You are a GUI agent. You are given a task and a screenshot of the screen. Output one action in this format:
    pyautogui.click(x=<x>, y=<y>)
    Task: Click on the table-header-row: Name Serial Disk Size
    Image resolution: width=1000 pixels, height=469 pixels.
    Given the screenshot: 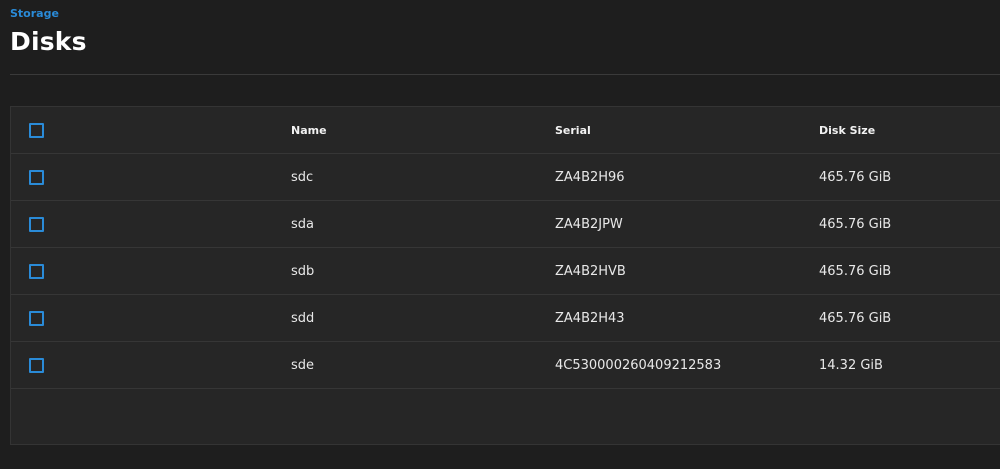 What is the action you would take?
    pyautogui.click(x=505, y=130)
    